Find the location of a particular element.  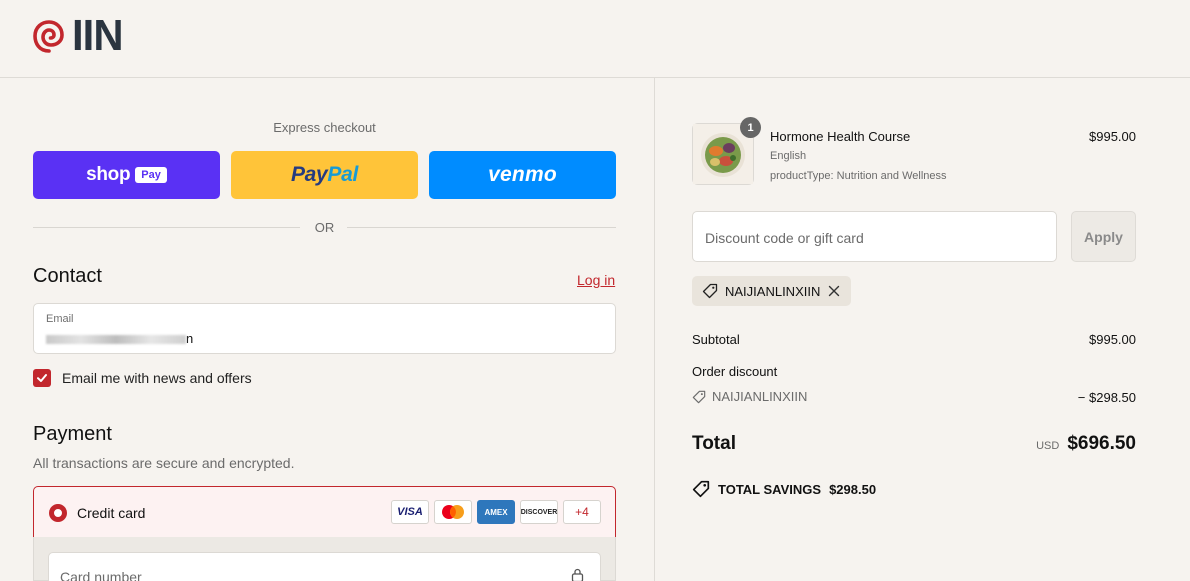

express-checkout-title: Express checkout is located at coordinates (324, 127).